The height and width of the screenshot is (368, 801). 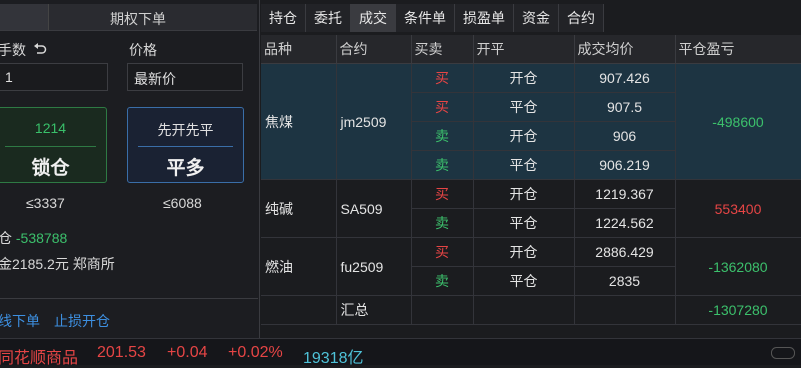 I want to click on cell-avg-price: 906.219, so click(x=625, y=165).